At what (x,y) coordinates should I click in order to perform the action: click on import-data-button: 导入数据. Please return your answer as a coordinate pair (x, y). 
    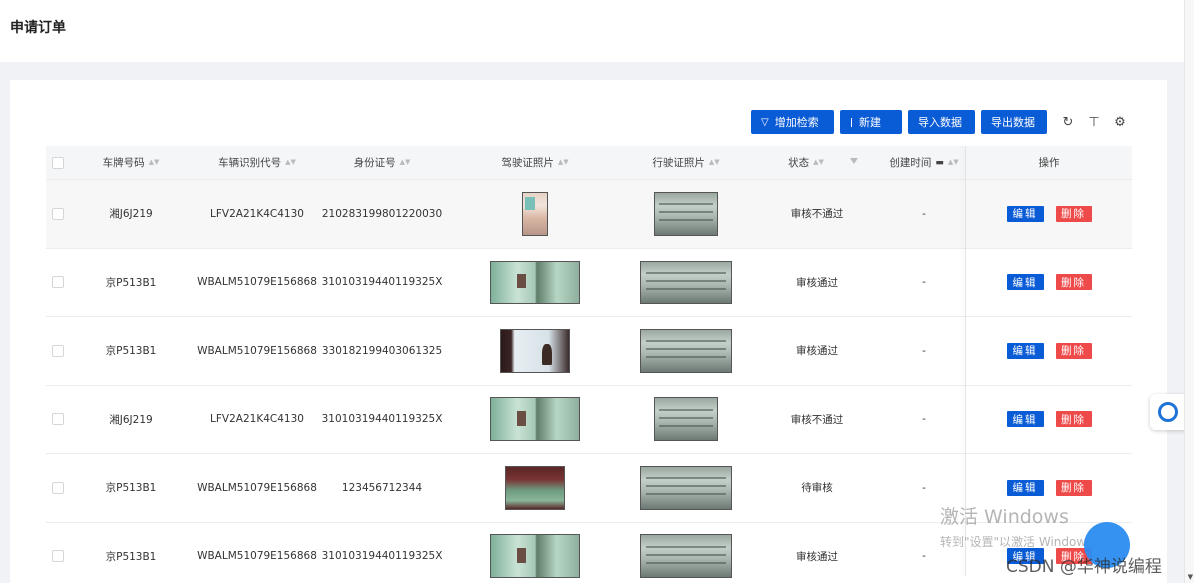
    Looking at the image, I should click on (941, 122).